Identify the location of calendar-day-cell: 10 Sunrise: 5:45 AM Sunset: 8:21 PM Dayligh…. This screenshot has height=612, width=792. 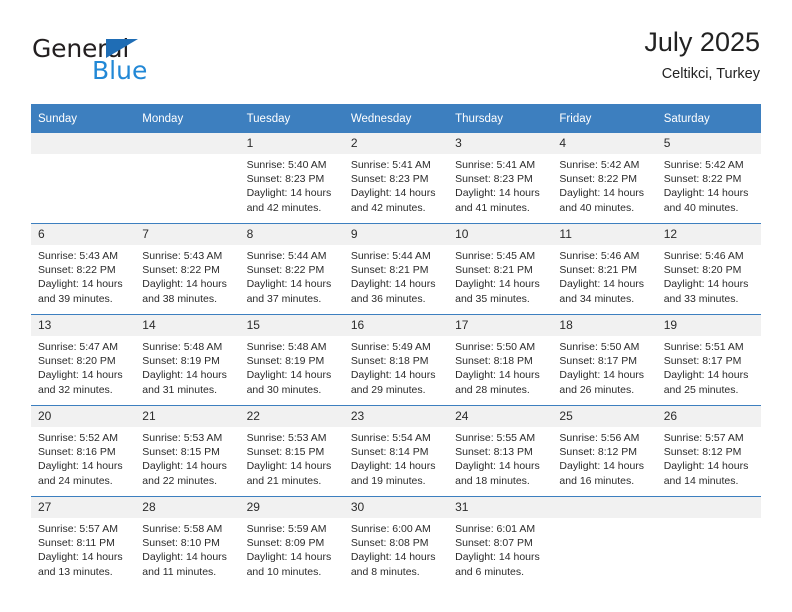
(500, 269).